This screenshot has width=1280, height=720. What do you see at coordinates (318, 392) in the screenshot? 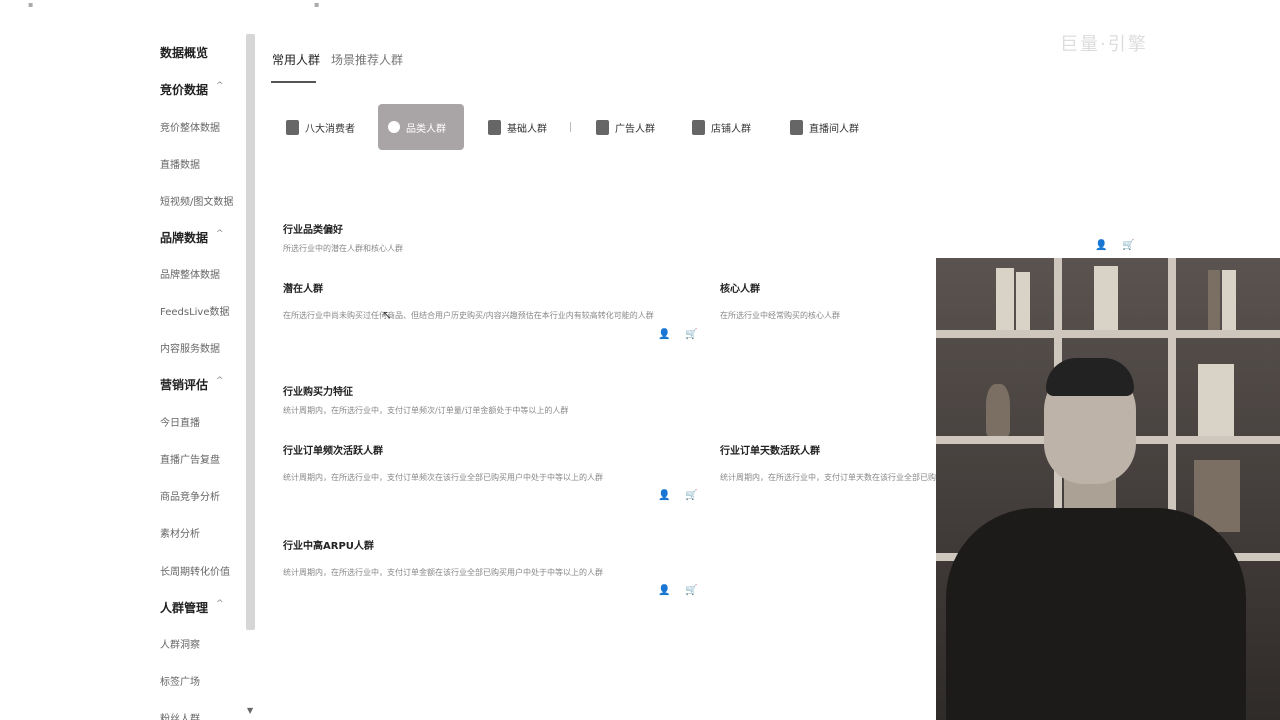
I see `section-title-purchase-power: 行业购买力特征` at bounding box center [318, 392].